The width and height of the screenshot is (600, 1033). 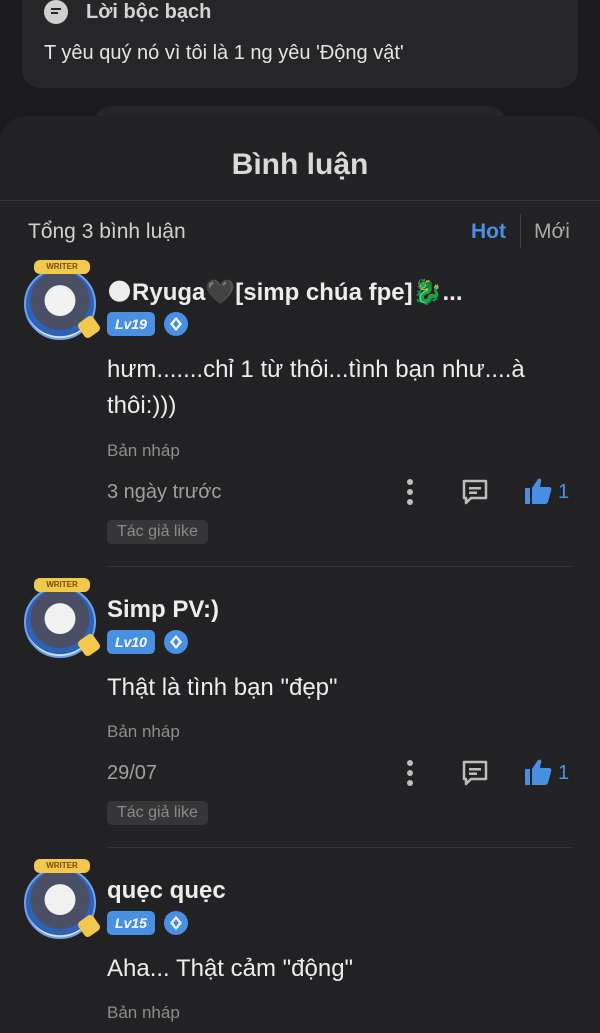 I want to click on username: quẹc quẹc, so click(x=166, y=891).